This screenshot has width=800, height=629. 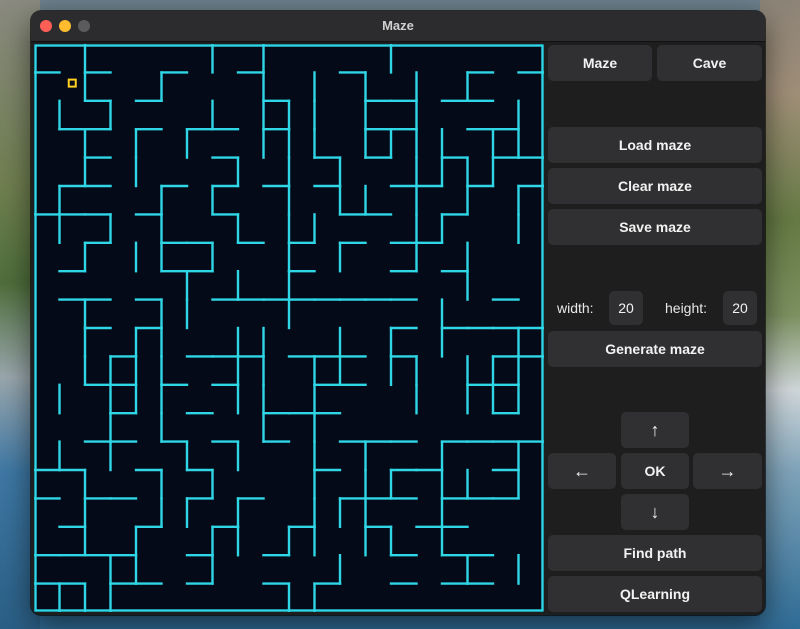 I want to click on height-spinbox: 20, so click(x=740, y=308).